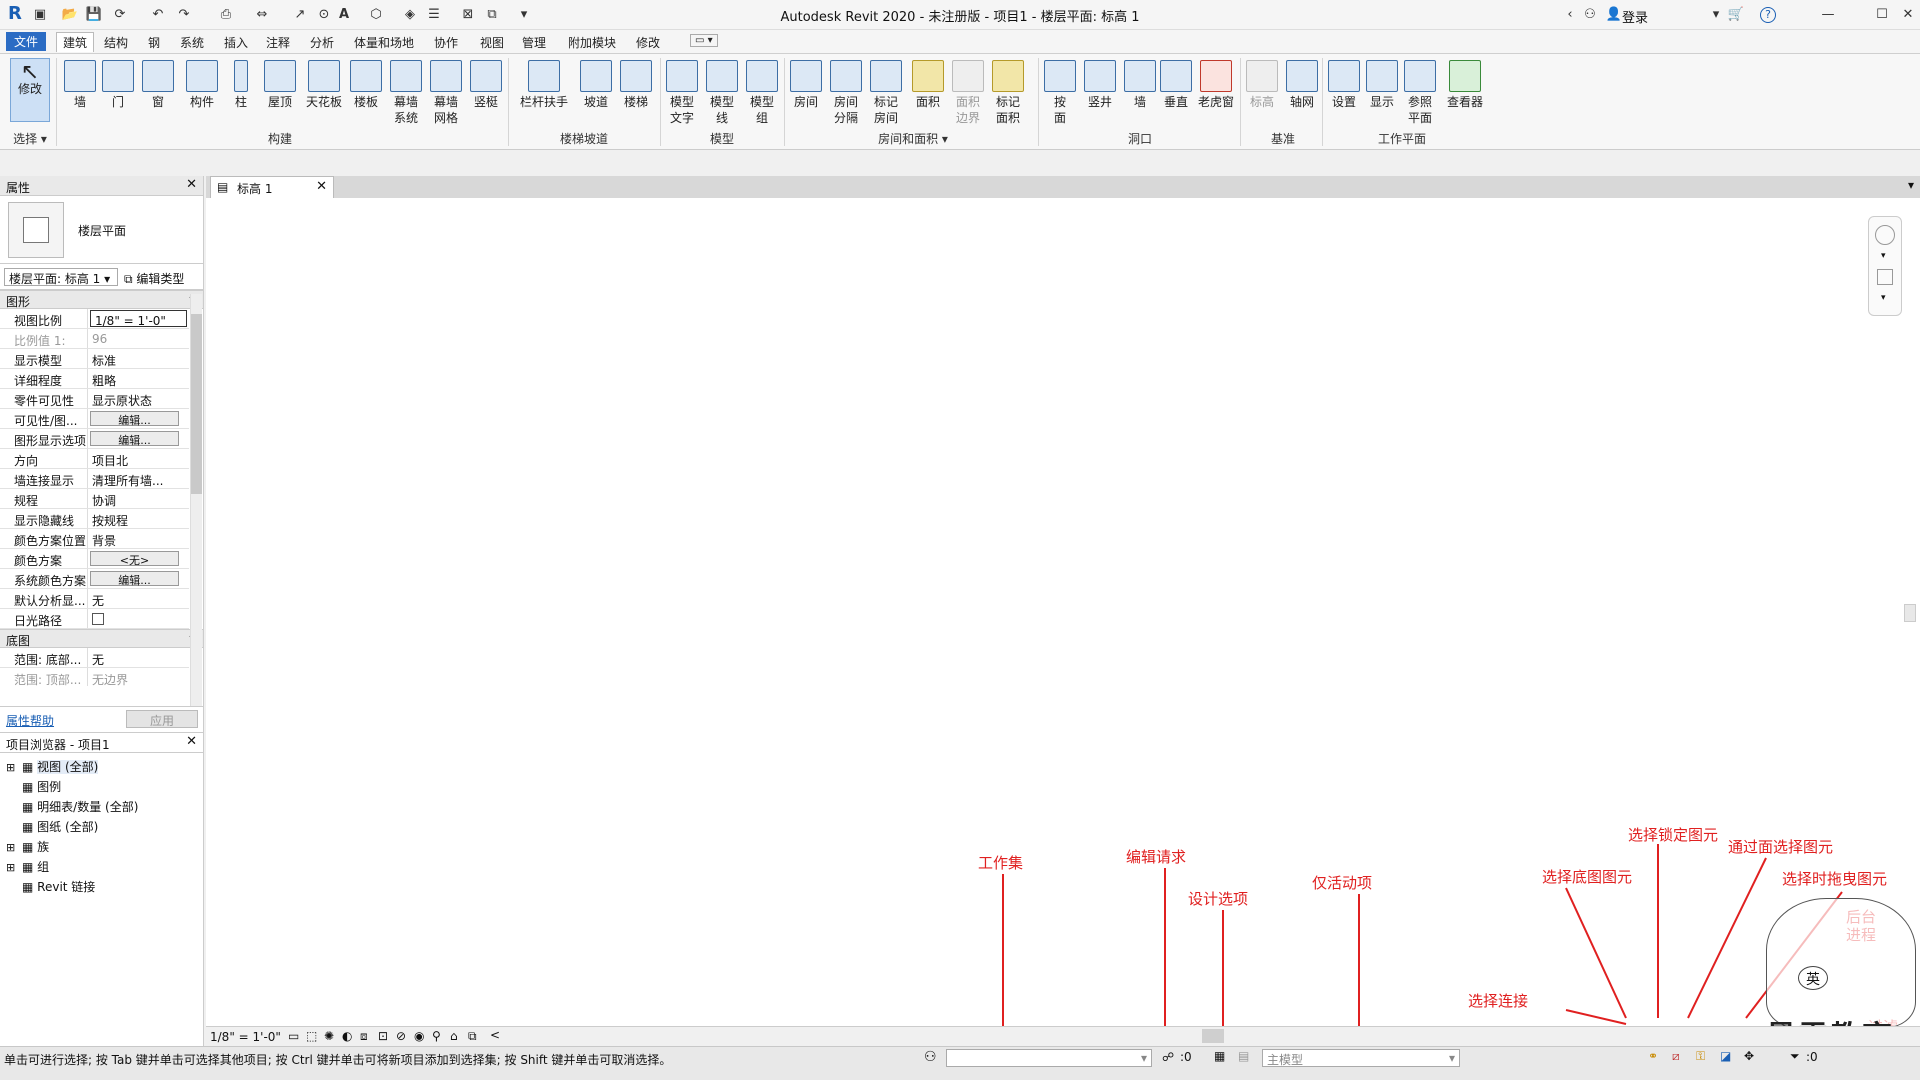 Image resolution: width=1920 pixels, height=1080 pixels. Describe the element at coordinates (311, 1036) in the screenshot. I see `visual-style-icon: ⬚` at that location.